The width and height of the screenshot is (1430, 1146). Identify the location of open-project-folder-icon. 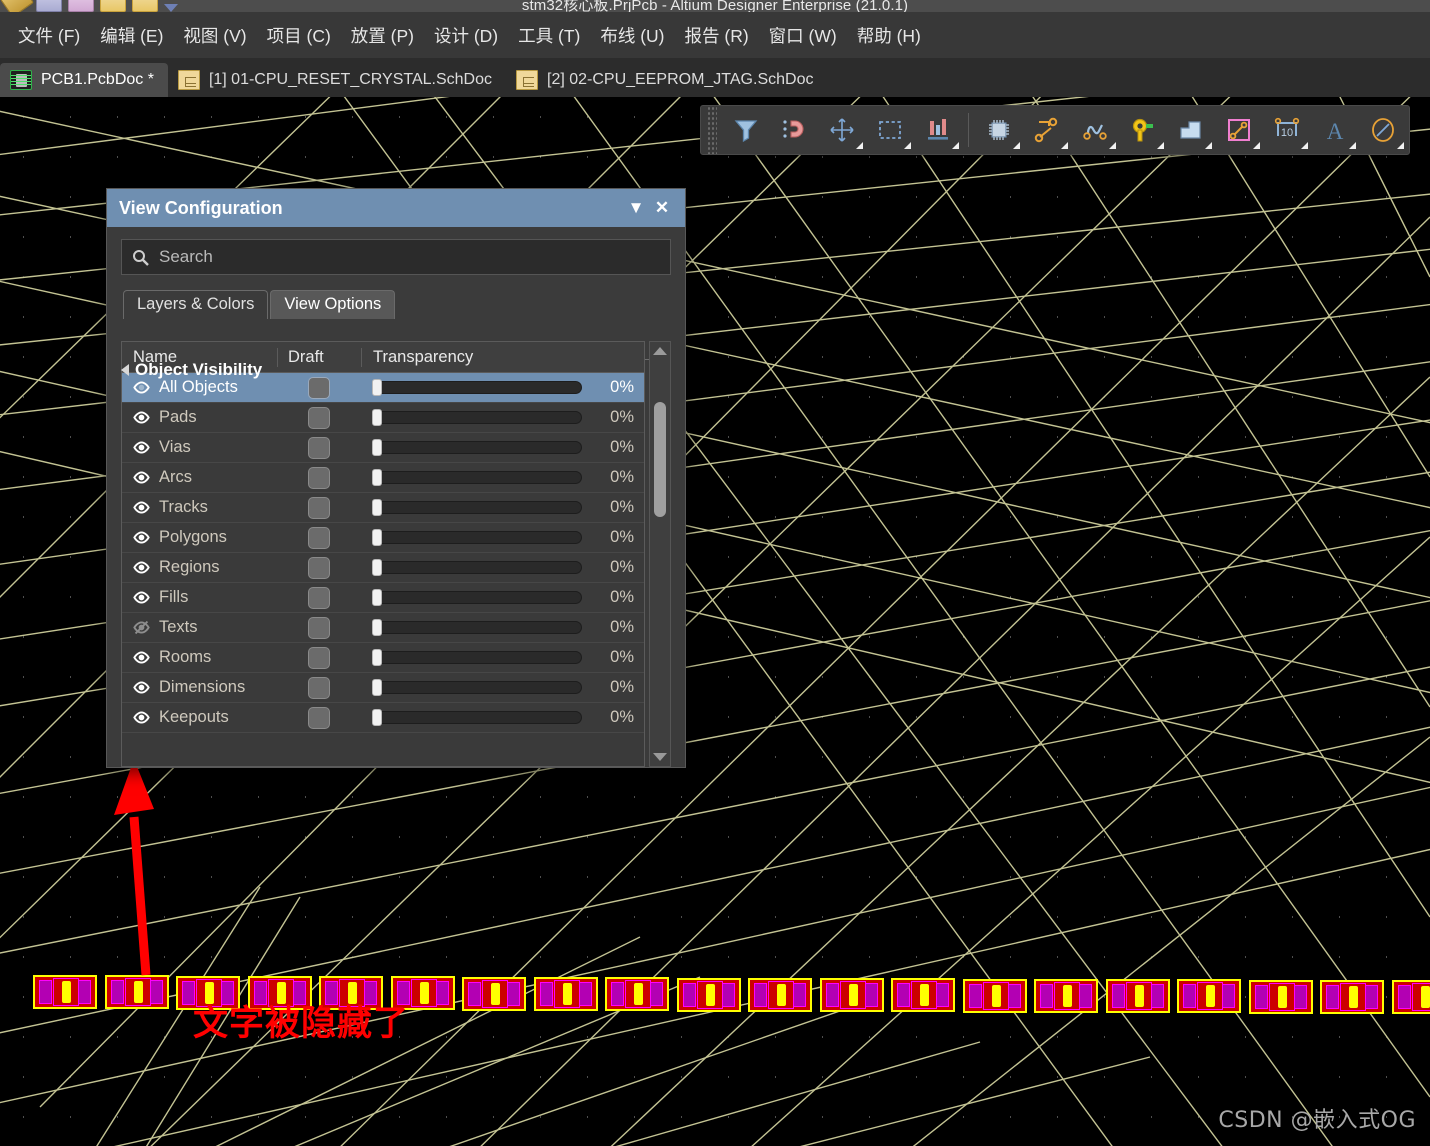
(145, 6).